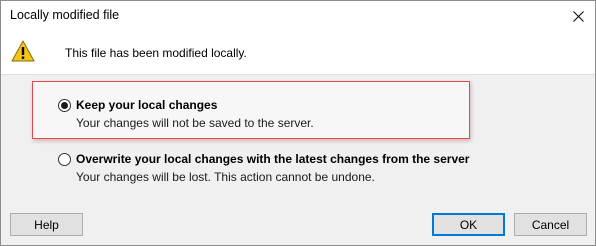 This screenshot has height=246, width=596. What do you see at coordinates (23, 51) in the screenshot?
I see `warning-icon` at bounding box center [23, 51].